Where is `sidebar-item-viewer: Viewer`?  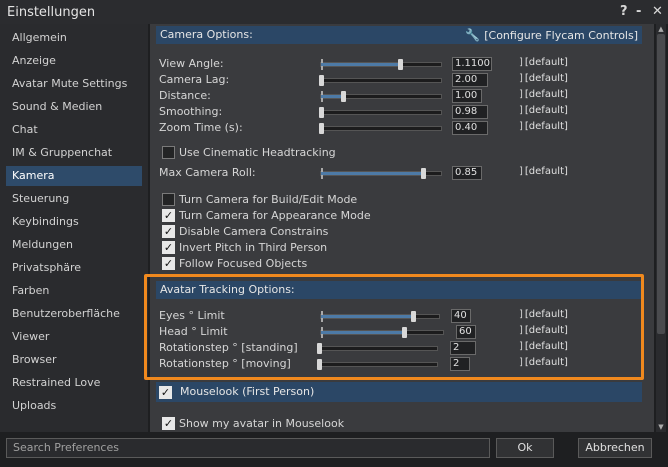
sidebar-item-viewer: Viewer is located at coordinates (74, 337).